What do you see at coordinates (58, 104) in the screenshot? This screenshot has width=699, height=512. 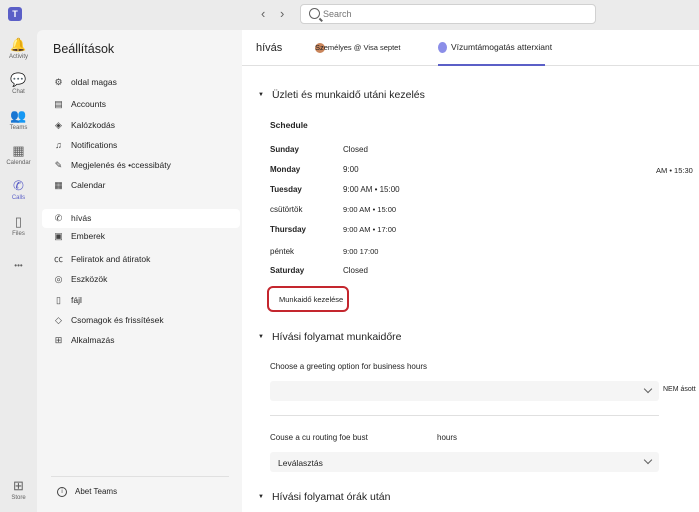 I see `accounts-icon: ▤` at bounding box center [58, 104].